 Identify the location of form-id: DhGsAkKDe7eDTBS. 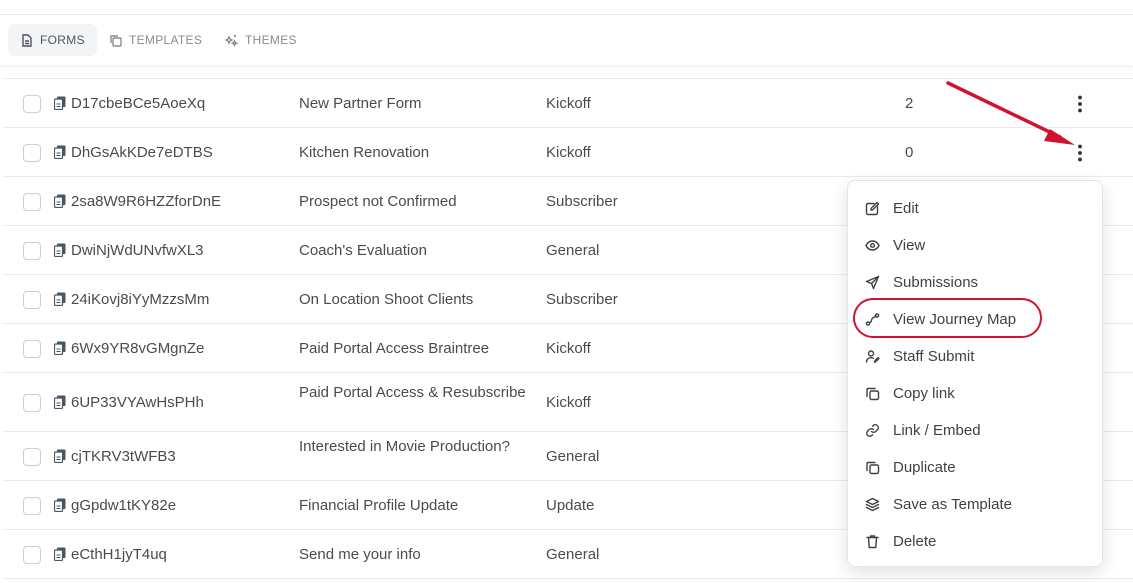
(142, 152).